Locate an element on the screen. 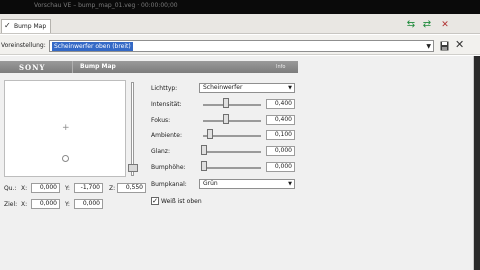 This screenshot has width=480, height=270. preset-value: Scheinwerfer oben (breit) is located at coordinates (92, 46).